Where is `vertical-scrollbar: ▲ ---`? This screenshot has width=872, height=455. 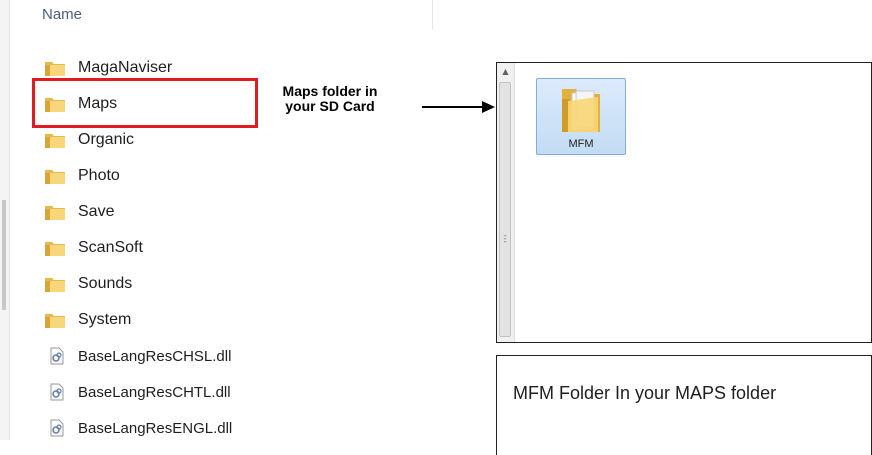 vertical-scrollbar: ▲ --- is located at coordinates (506, 202).